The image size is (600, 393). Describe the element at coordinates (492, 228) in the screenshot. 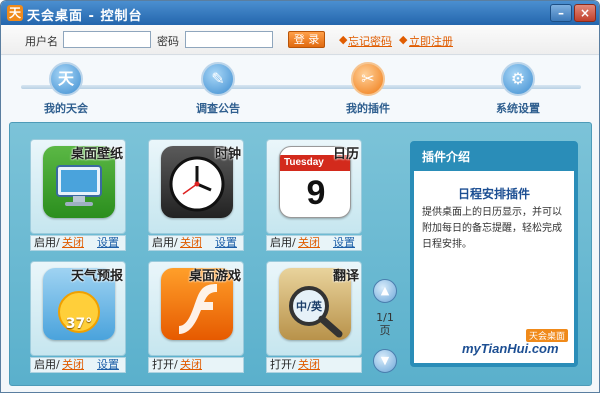

I see `intro-description: 提供桌面上的日历显示，并可以附加每日的备忘提醒，轻松完成日程安排。` at that location.